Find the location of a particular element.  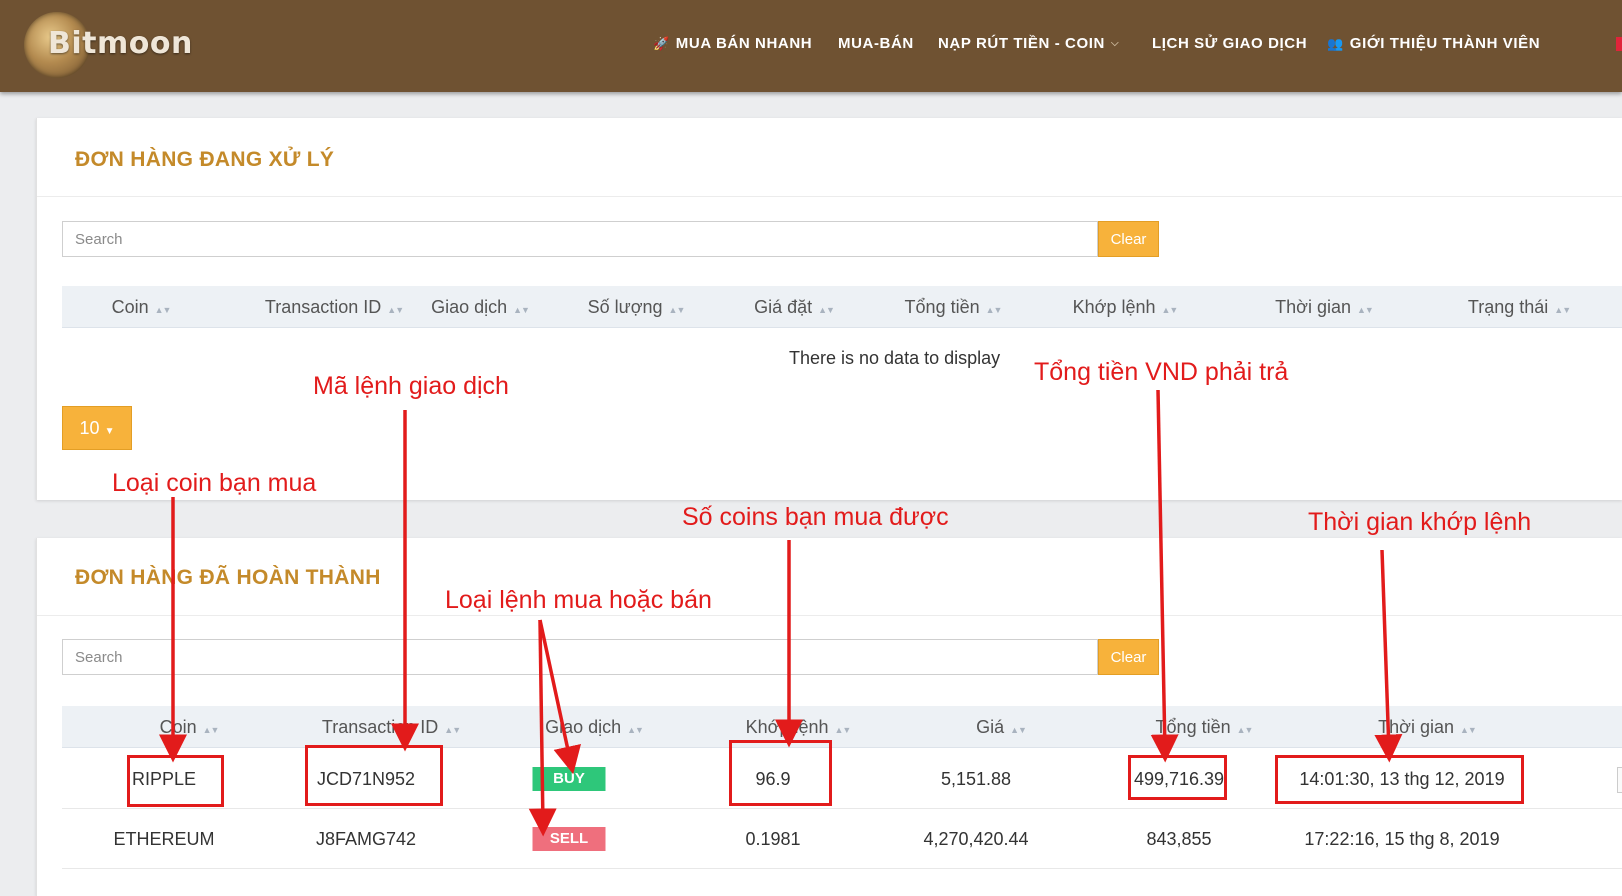

highlight-box-matched is located at coordinates (780, 773).